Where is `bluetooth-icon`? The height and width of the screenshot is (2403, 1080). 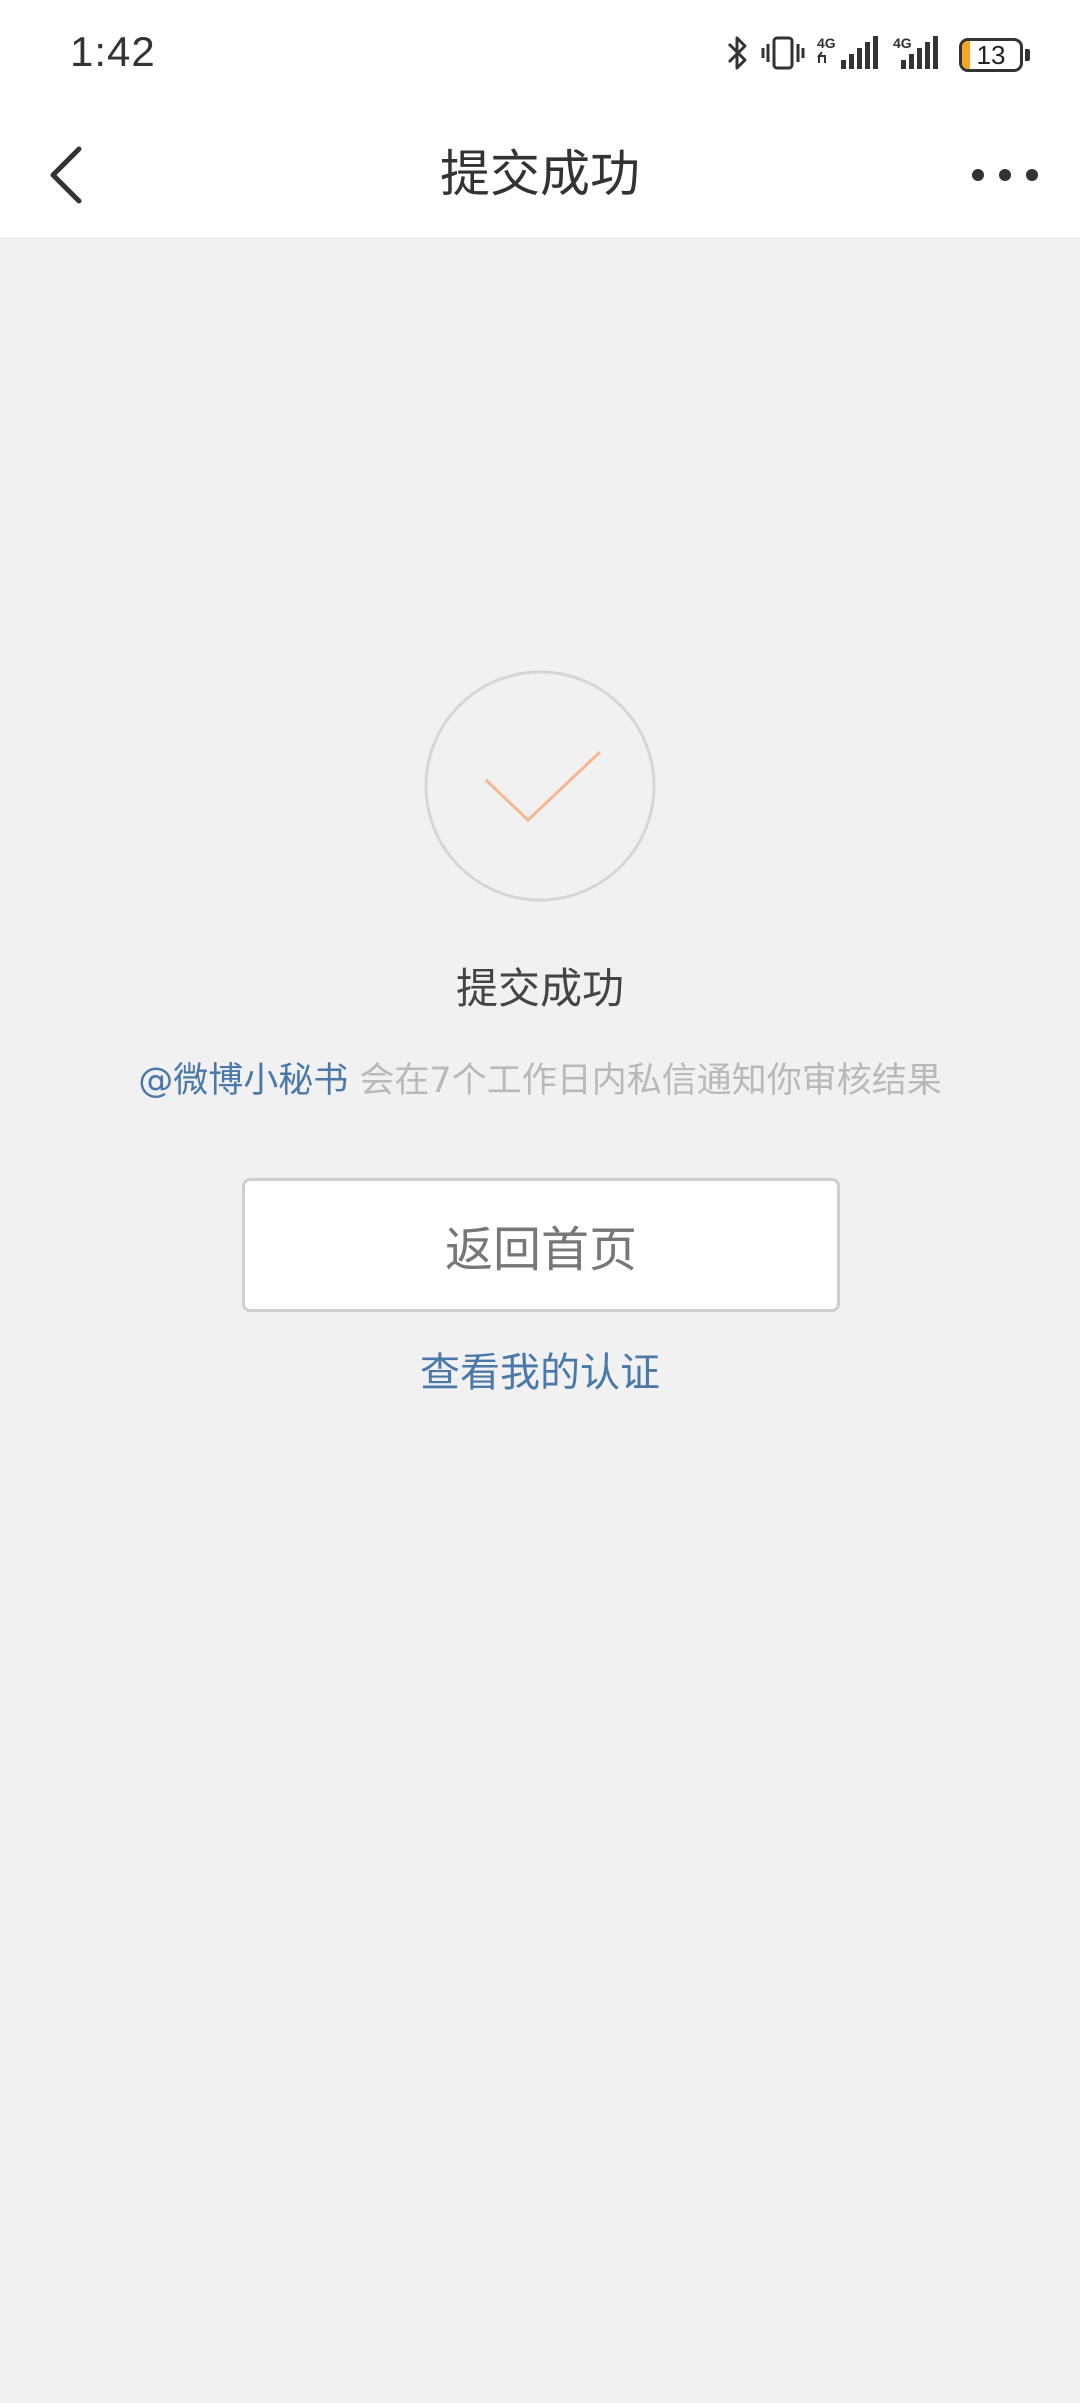 bluetooth-icon is located at coordinates (738, 55).